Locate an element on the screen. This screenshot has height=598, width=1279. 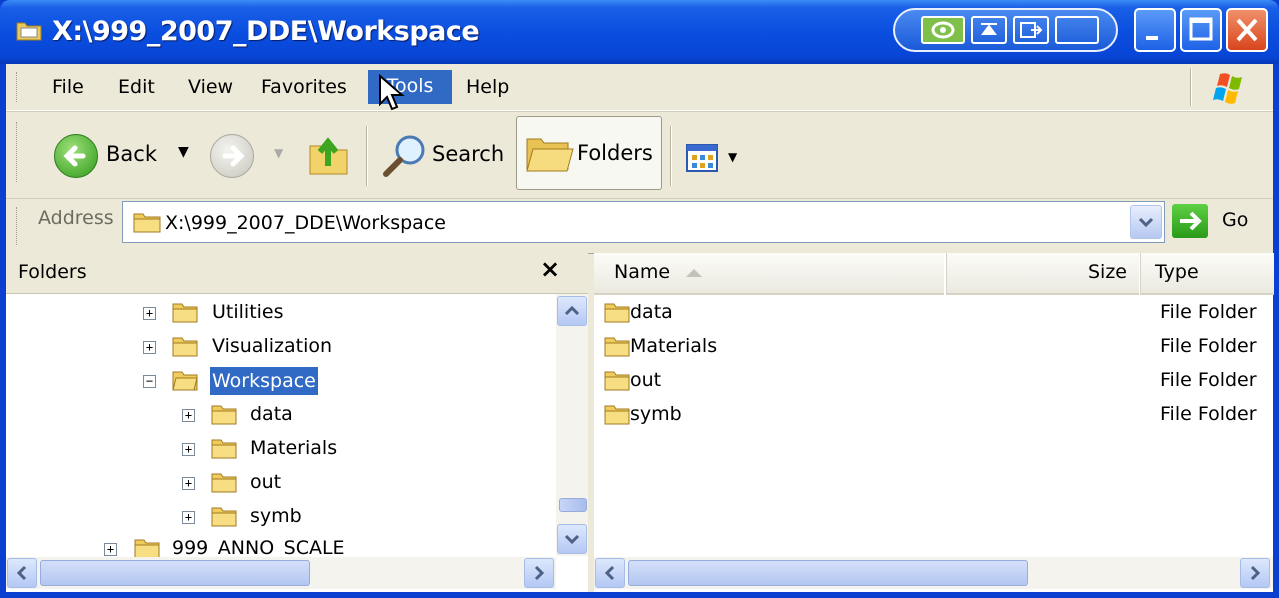
list-item: Materials File Folder is located at coordinates (934, 348).